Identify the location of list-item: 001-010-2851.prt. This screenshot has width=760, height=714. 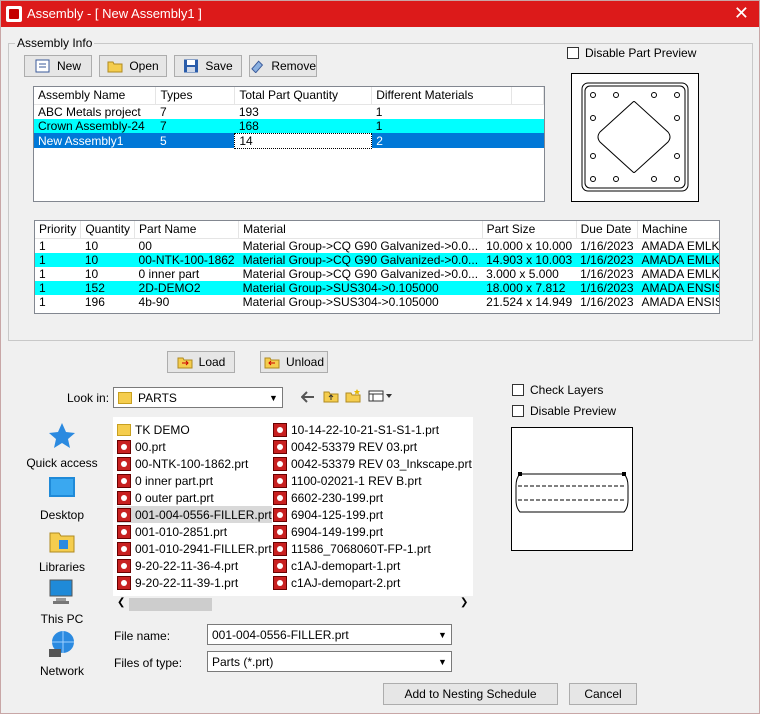
(172, 531).